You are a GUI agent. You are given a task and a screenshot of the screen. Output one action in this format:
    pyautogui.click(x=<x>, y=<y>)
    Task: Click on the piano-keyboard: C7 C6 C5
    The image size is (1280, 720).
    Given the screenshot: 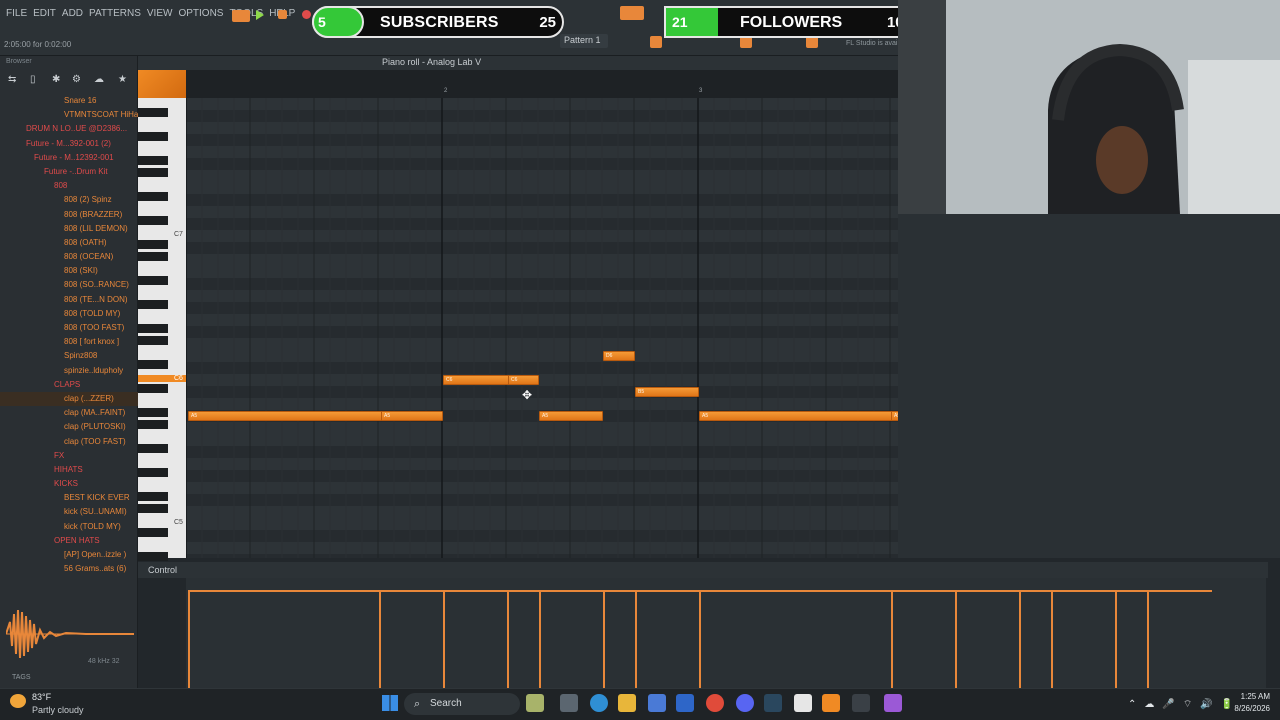 What is the action you would take?
    pyautogui.click(x=162, y=329)
    